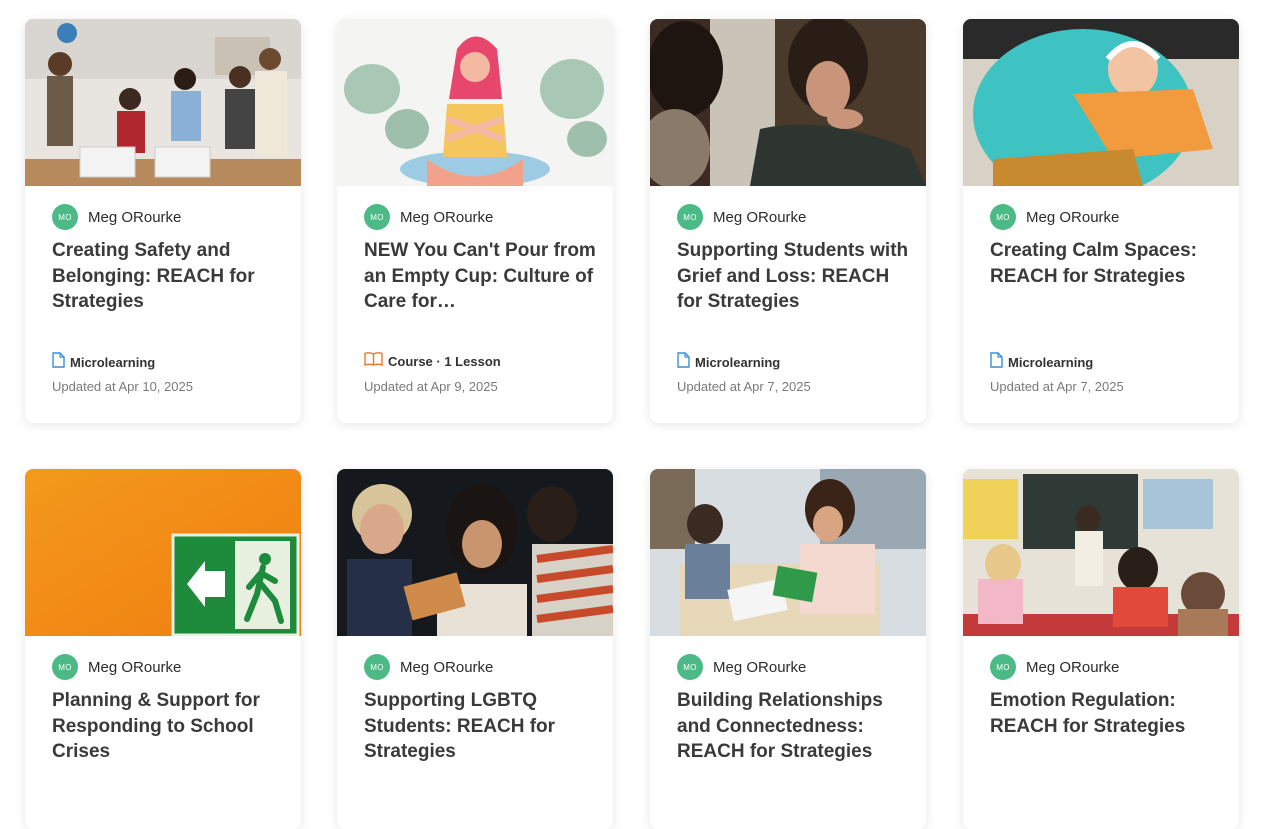 Image resolution: width=1269 pixels, height=829 pixels. I want to click on card-type: Course · 1 Lesson, so click(432, 361).